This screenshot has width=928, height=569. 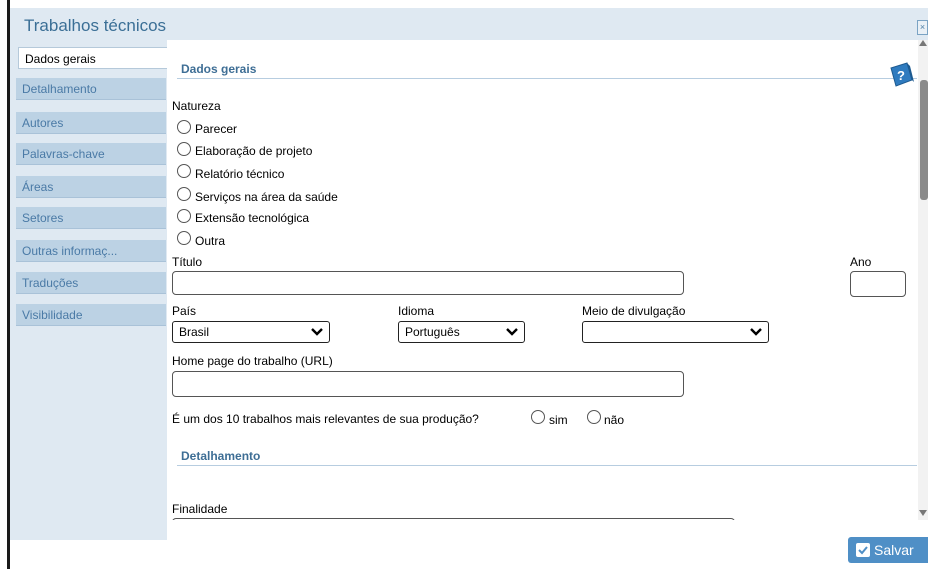 What do you see at coordinates (93, 58) in the screenshot?
I see `tab-dados-gerais: Dados gerais` at bounding box center [93, 58].